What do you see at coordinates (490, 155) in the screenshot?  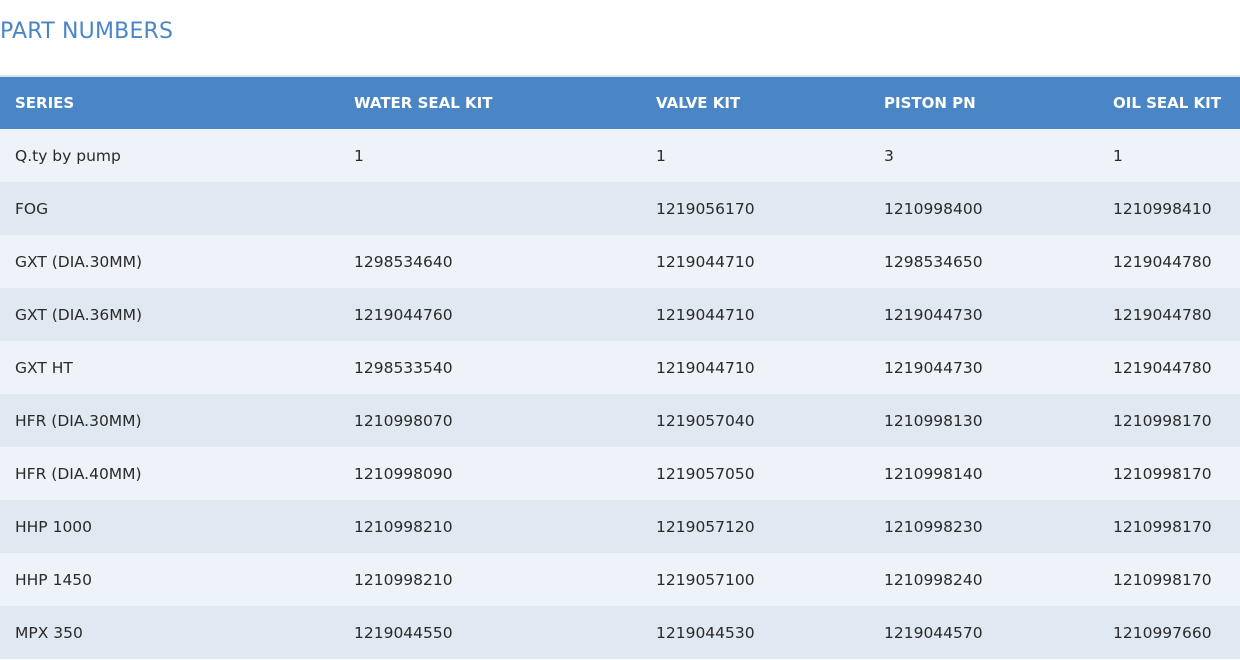 I see `cell-water-seal-kit: 1` at bounding box center [490, 155].